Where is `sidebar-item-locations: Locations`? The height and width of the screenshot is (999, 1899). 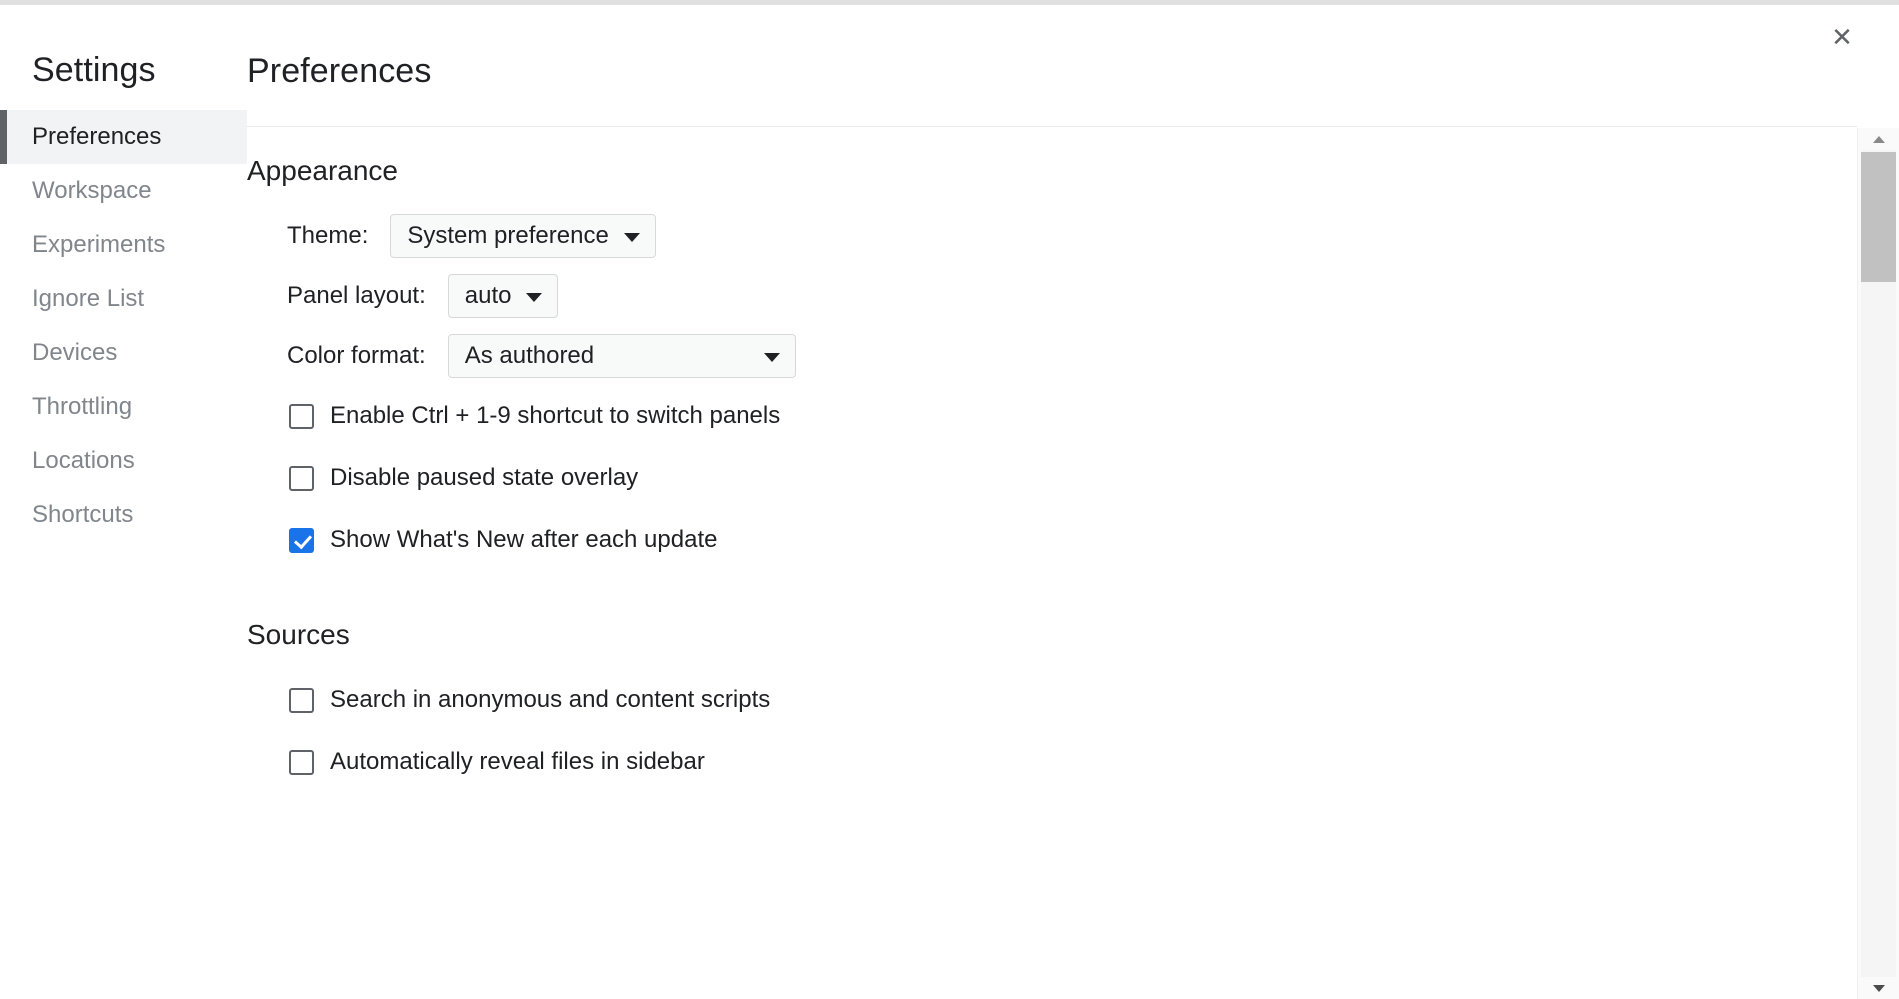
sidebar-item-locations: Locations is located at coordinates (123, 461).